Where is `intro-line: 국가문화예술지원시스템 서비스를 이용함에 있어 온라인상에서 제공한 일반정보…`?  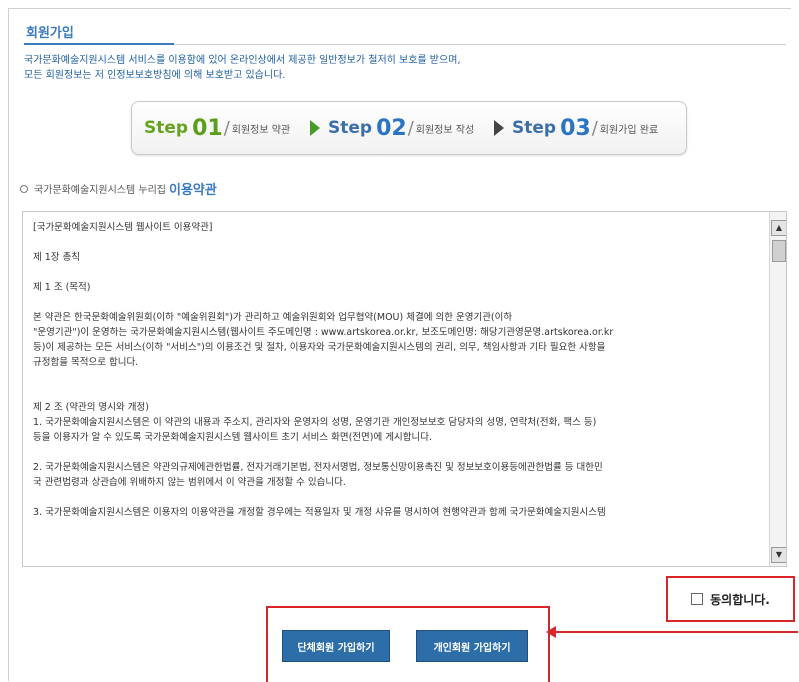
intro-line: 국가문화예술지원시스템 서비스를 이용함에 있어 온라인상에서 제공한 일반정보… is located at coordinates (242, 60).